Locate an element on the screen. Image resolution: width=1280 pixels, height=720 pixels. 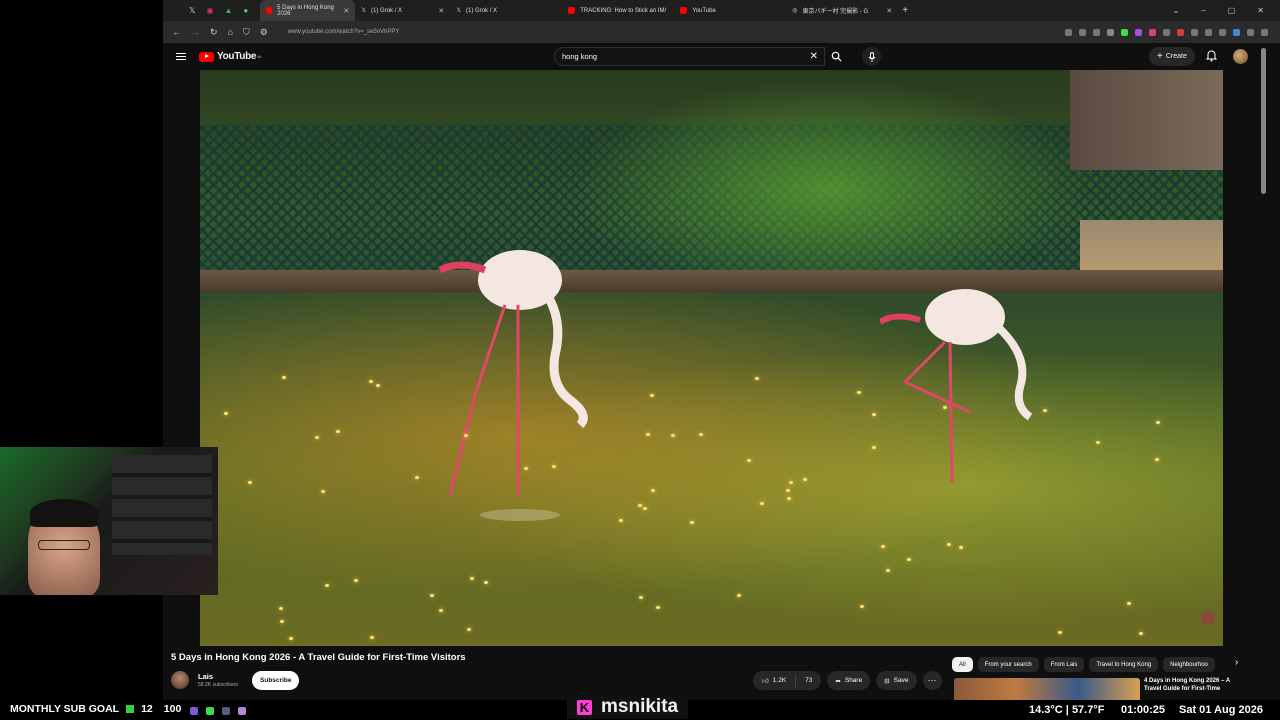
channel-watermark-icon is located at coordinates (1208, 618).